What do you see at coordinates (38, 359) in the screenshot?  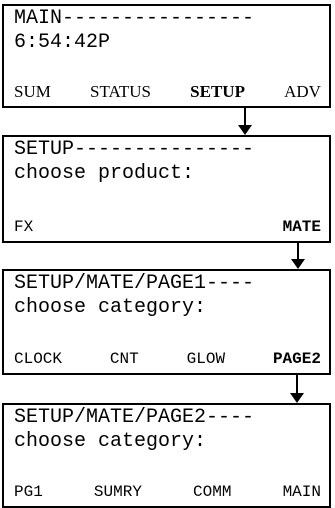 I see `softkey-clock: CLOCK` at bounding box center [38, 359].